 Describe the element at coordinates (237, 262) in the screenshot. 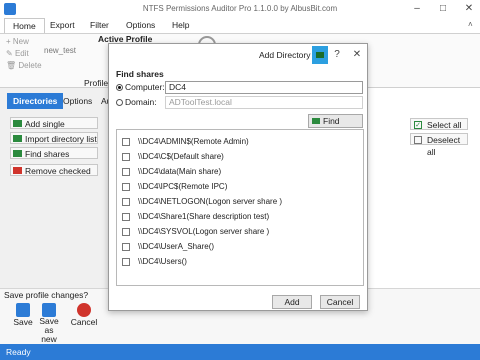

I see `list-item: \\DC4\Users()` at that location.